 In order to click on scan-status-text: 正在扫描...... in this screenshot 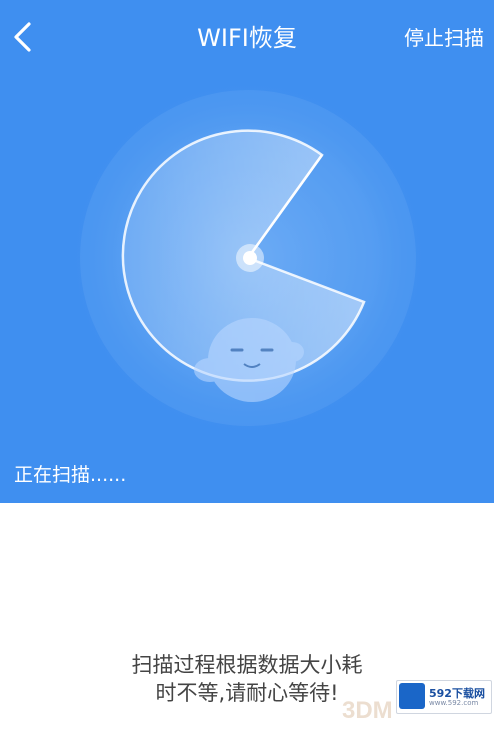, I will do `click(70, 475)`.